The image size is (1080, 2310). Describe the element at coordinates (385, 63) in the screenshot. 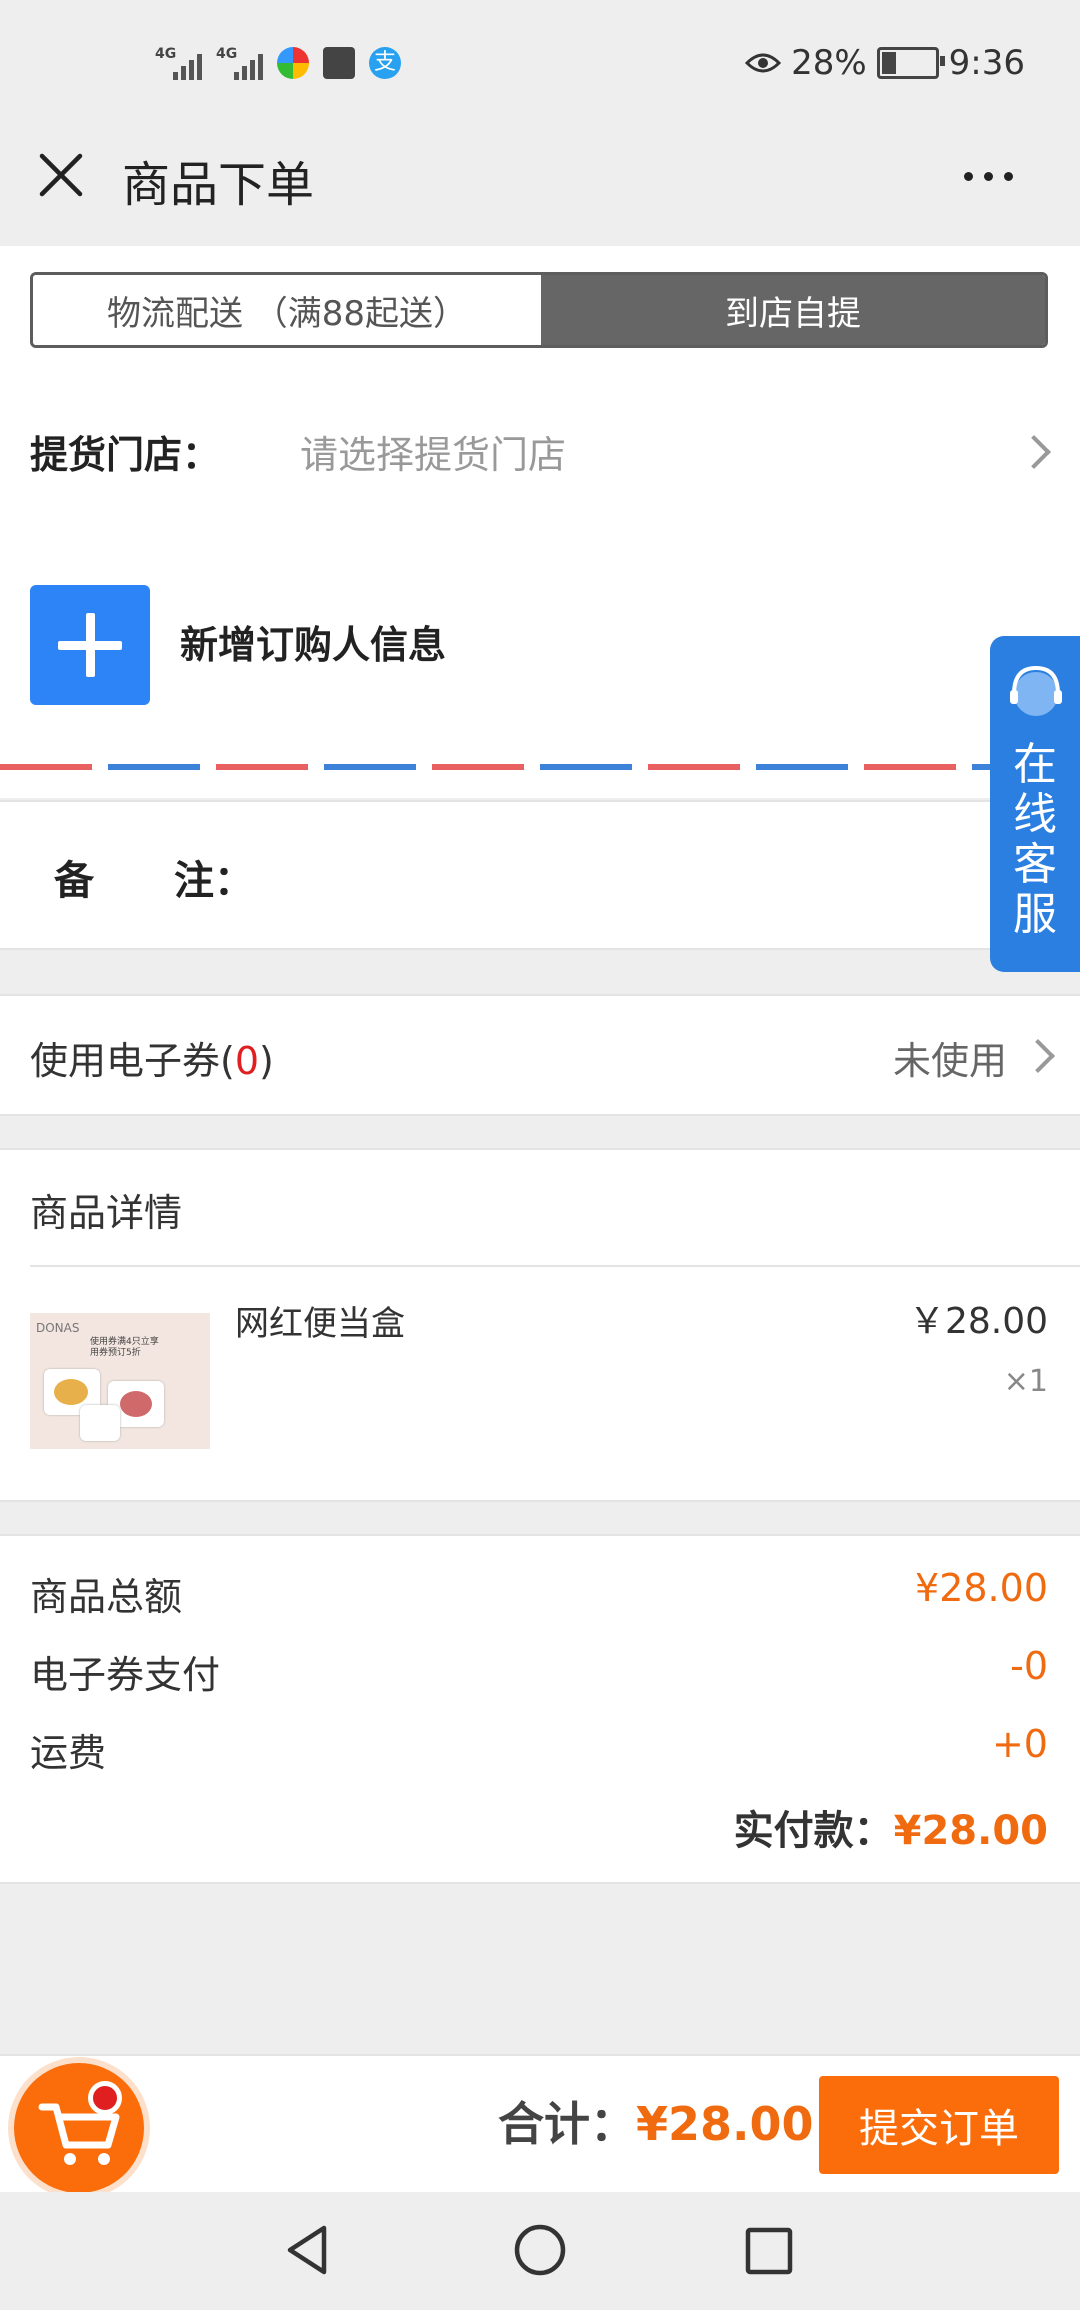

I see `alipay-icon: 支` at that location.